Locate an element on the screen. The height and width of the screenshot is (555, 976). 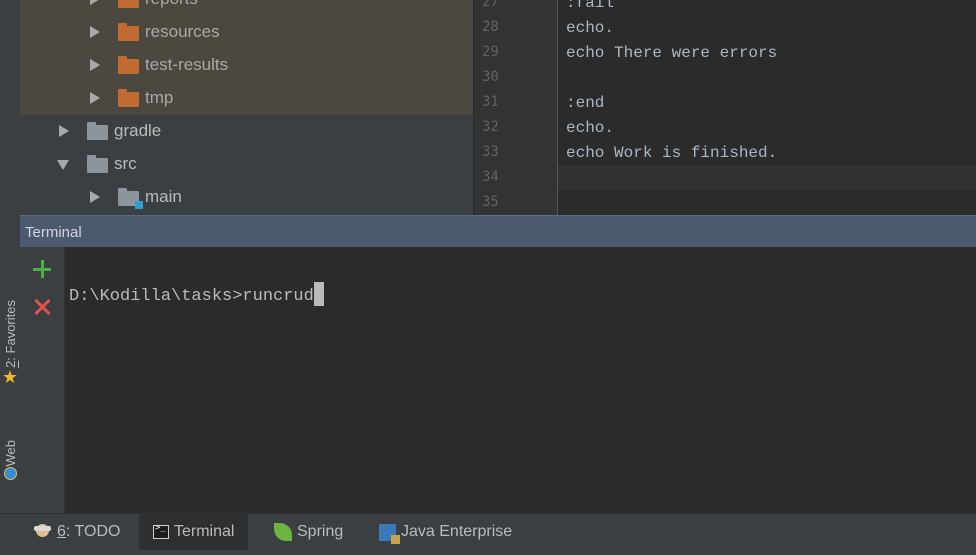
favorites-tool-tab: 2: Favorites ★ is located at coordinates (10, 343).